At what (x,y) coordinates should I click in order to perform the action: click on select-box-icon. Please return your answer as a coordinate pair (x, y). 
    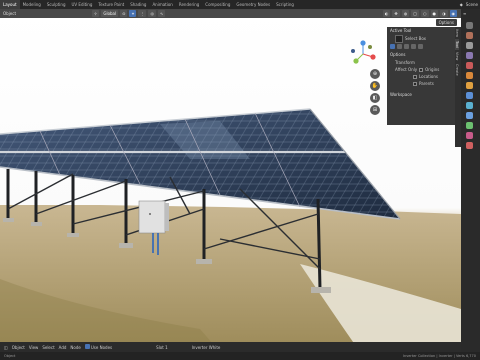
    Looking at the image, I should click on (399, 38).